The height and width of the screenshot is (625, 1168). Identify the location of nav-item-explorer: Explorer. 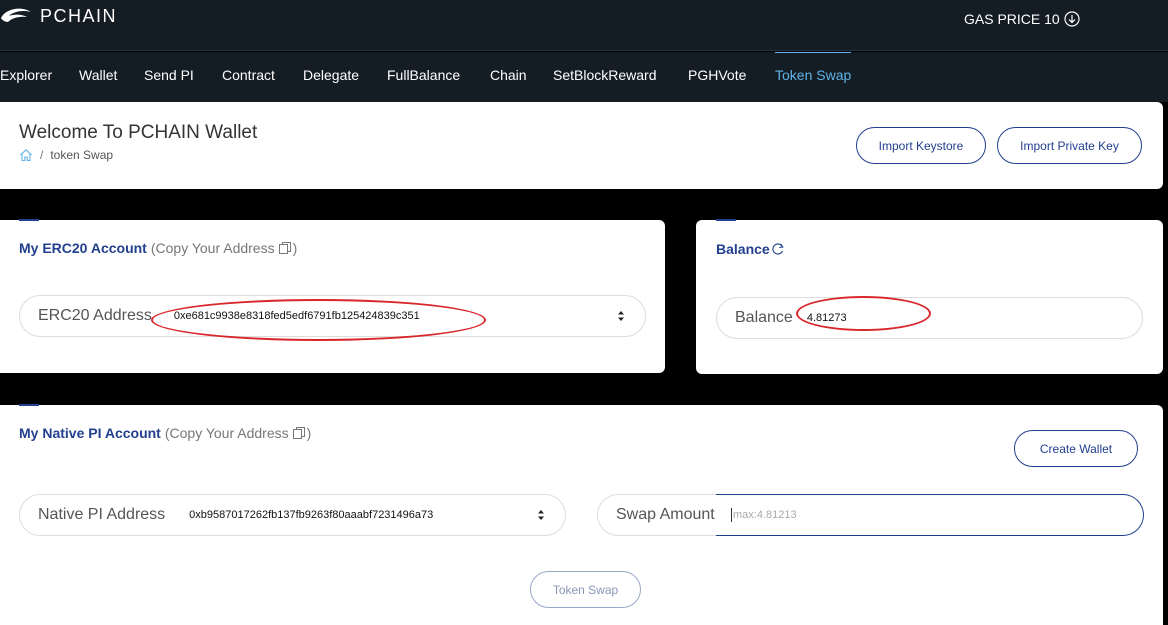
(26, 77).